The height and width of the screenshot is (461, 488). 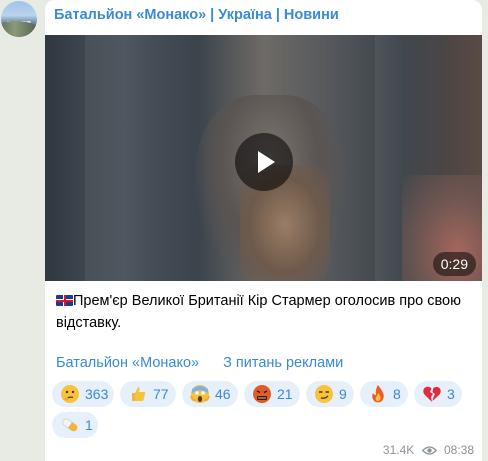 I want to click on pill-icon, so click(x=70, y=425).